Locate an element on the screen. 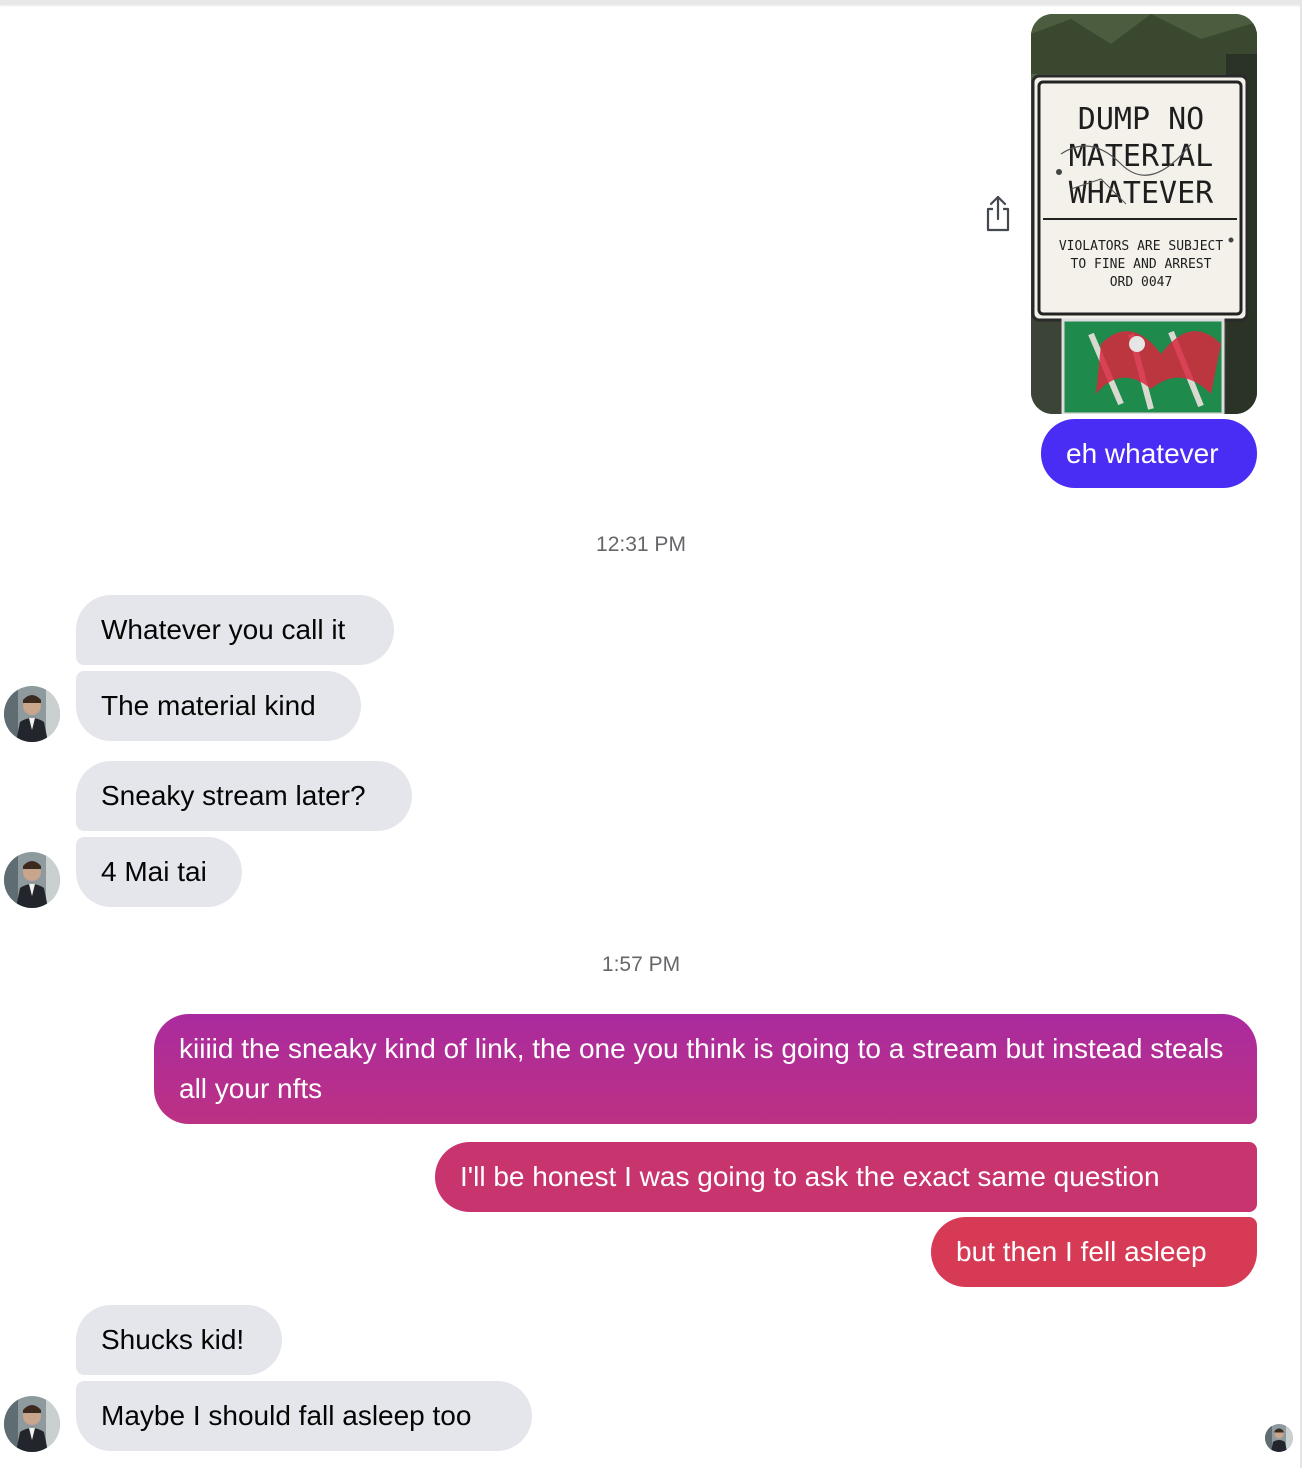  sign-line-1: DUMP NO is located at coordinates (1141, 119).